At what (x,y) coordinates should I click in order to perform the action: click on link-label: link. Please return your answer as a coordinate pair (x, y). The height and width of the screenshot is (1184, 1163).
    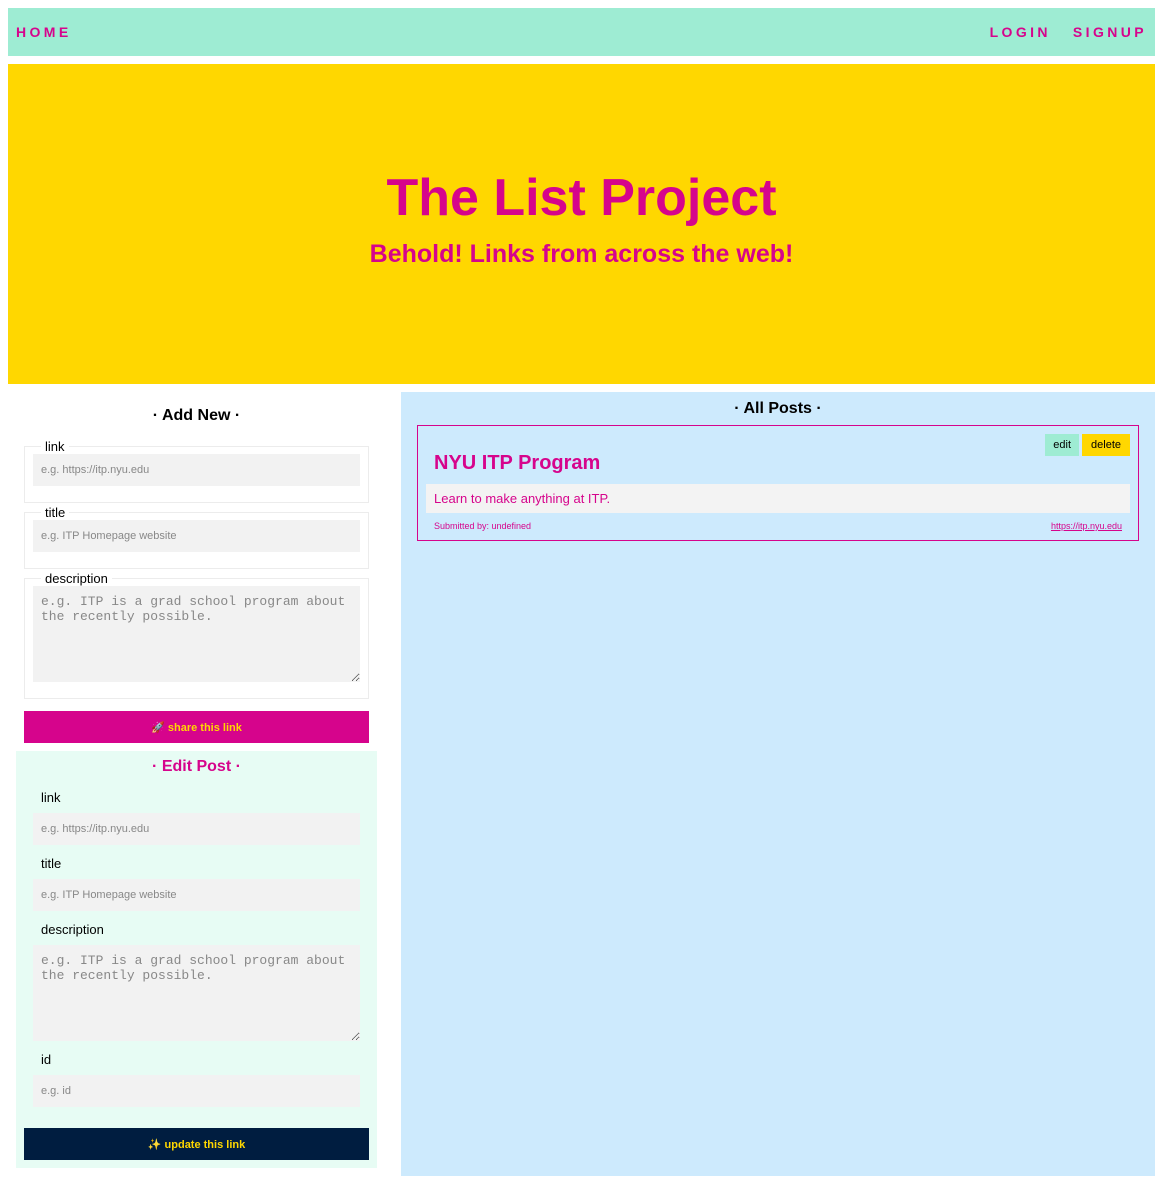
    Looking at the image, I should click on (55, 446).